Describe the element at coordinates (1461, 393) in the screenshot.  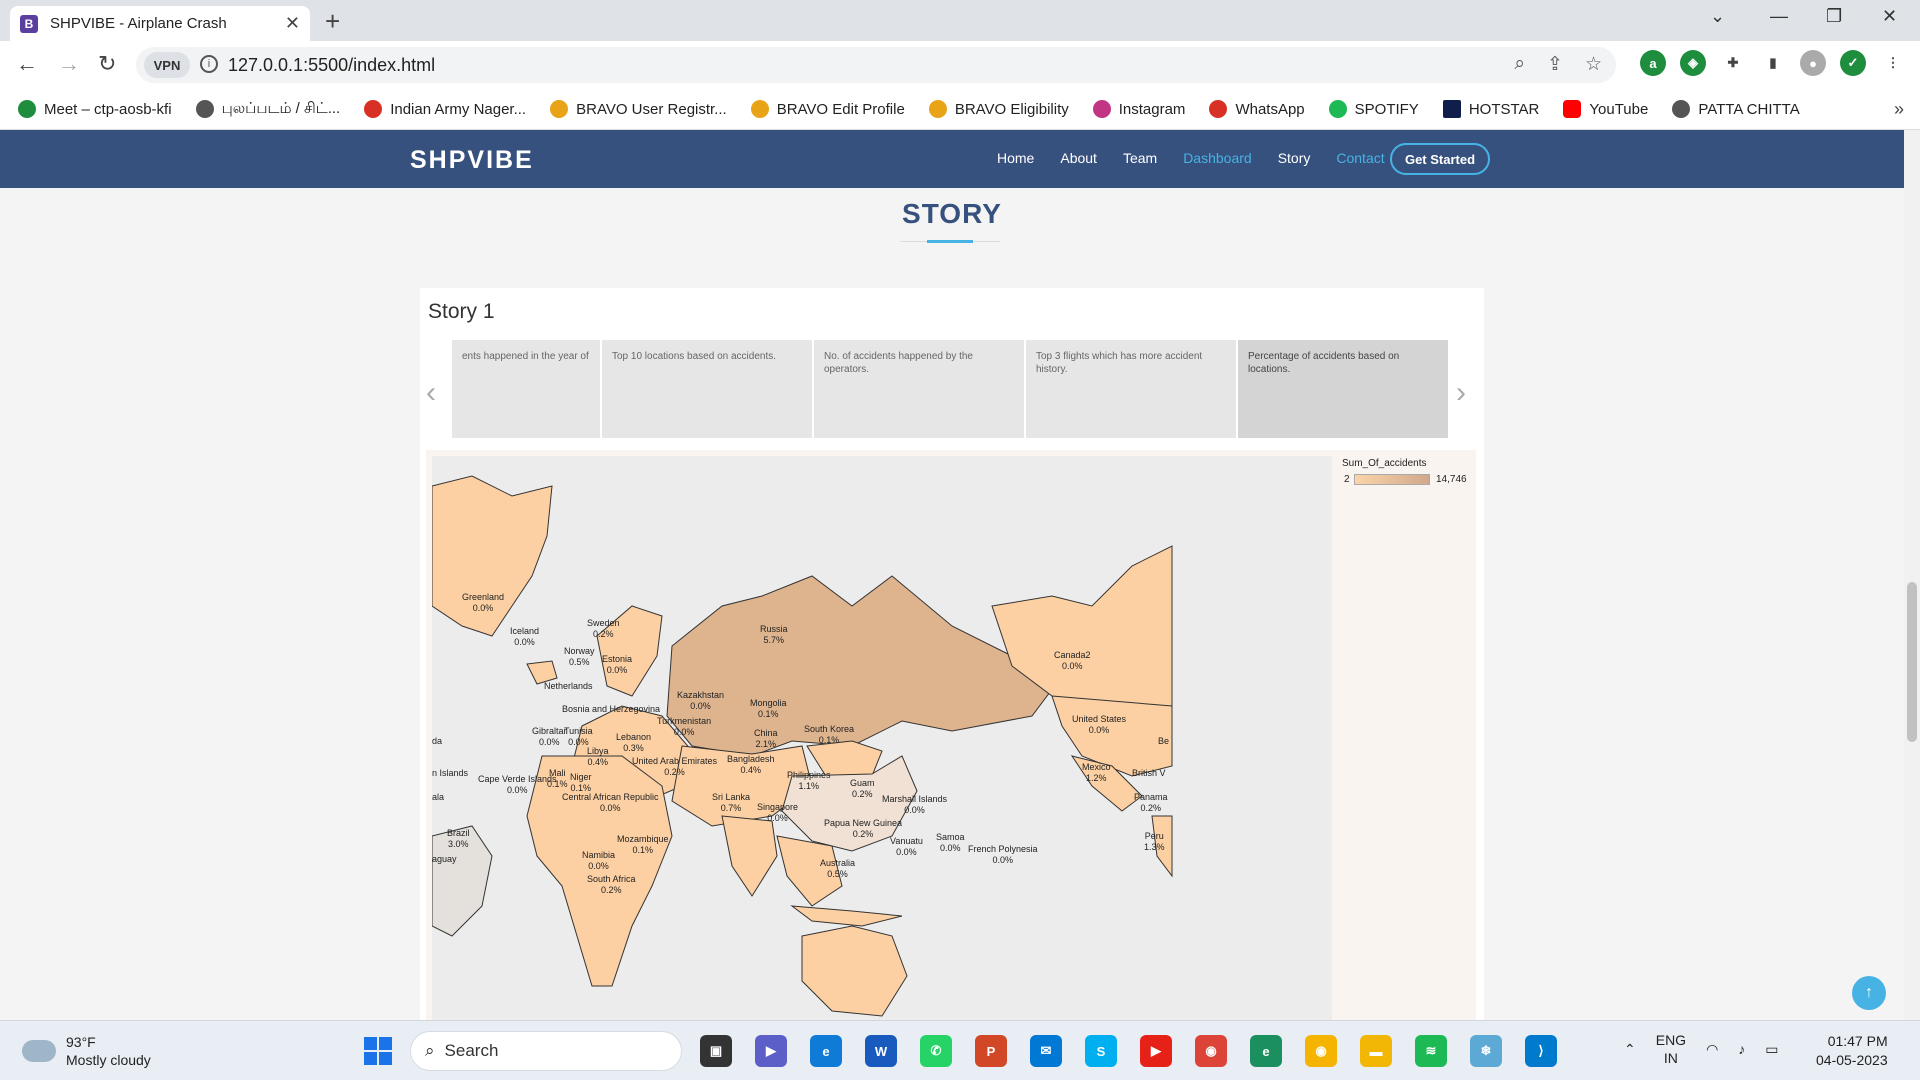
I see `story-next-arrow-icon: ›` at that location.